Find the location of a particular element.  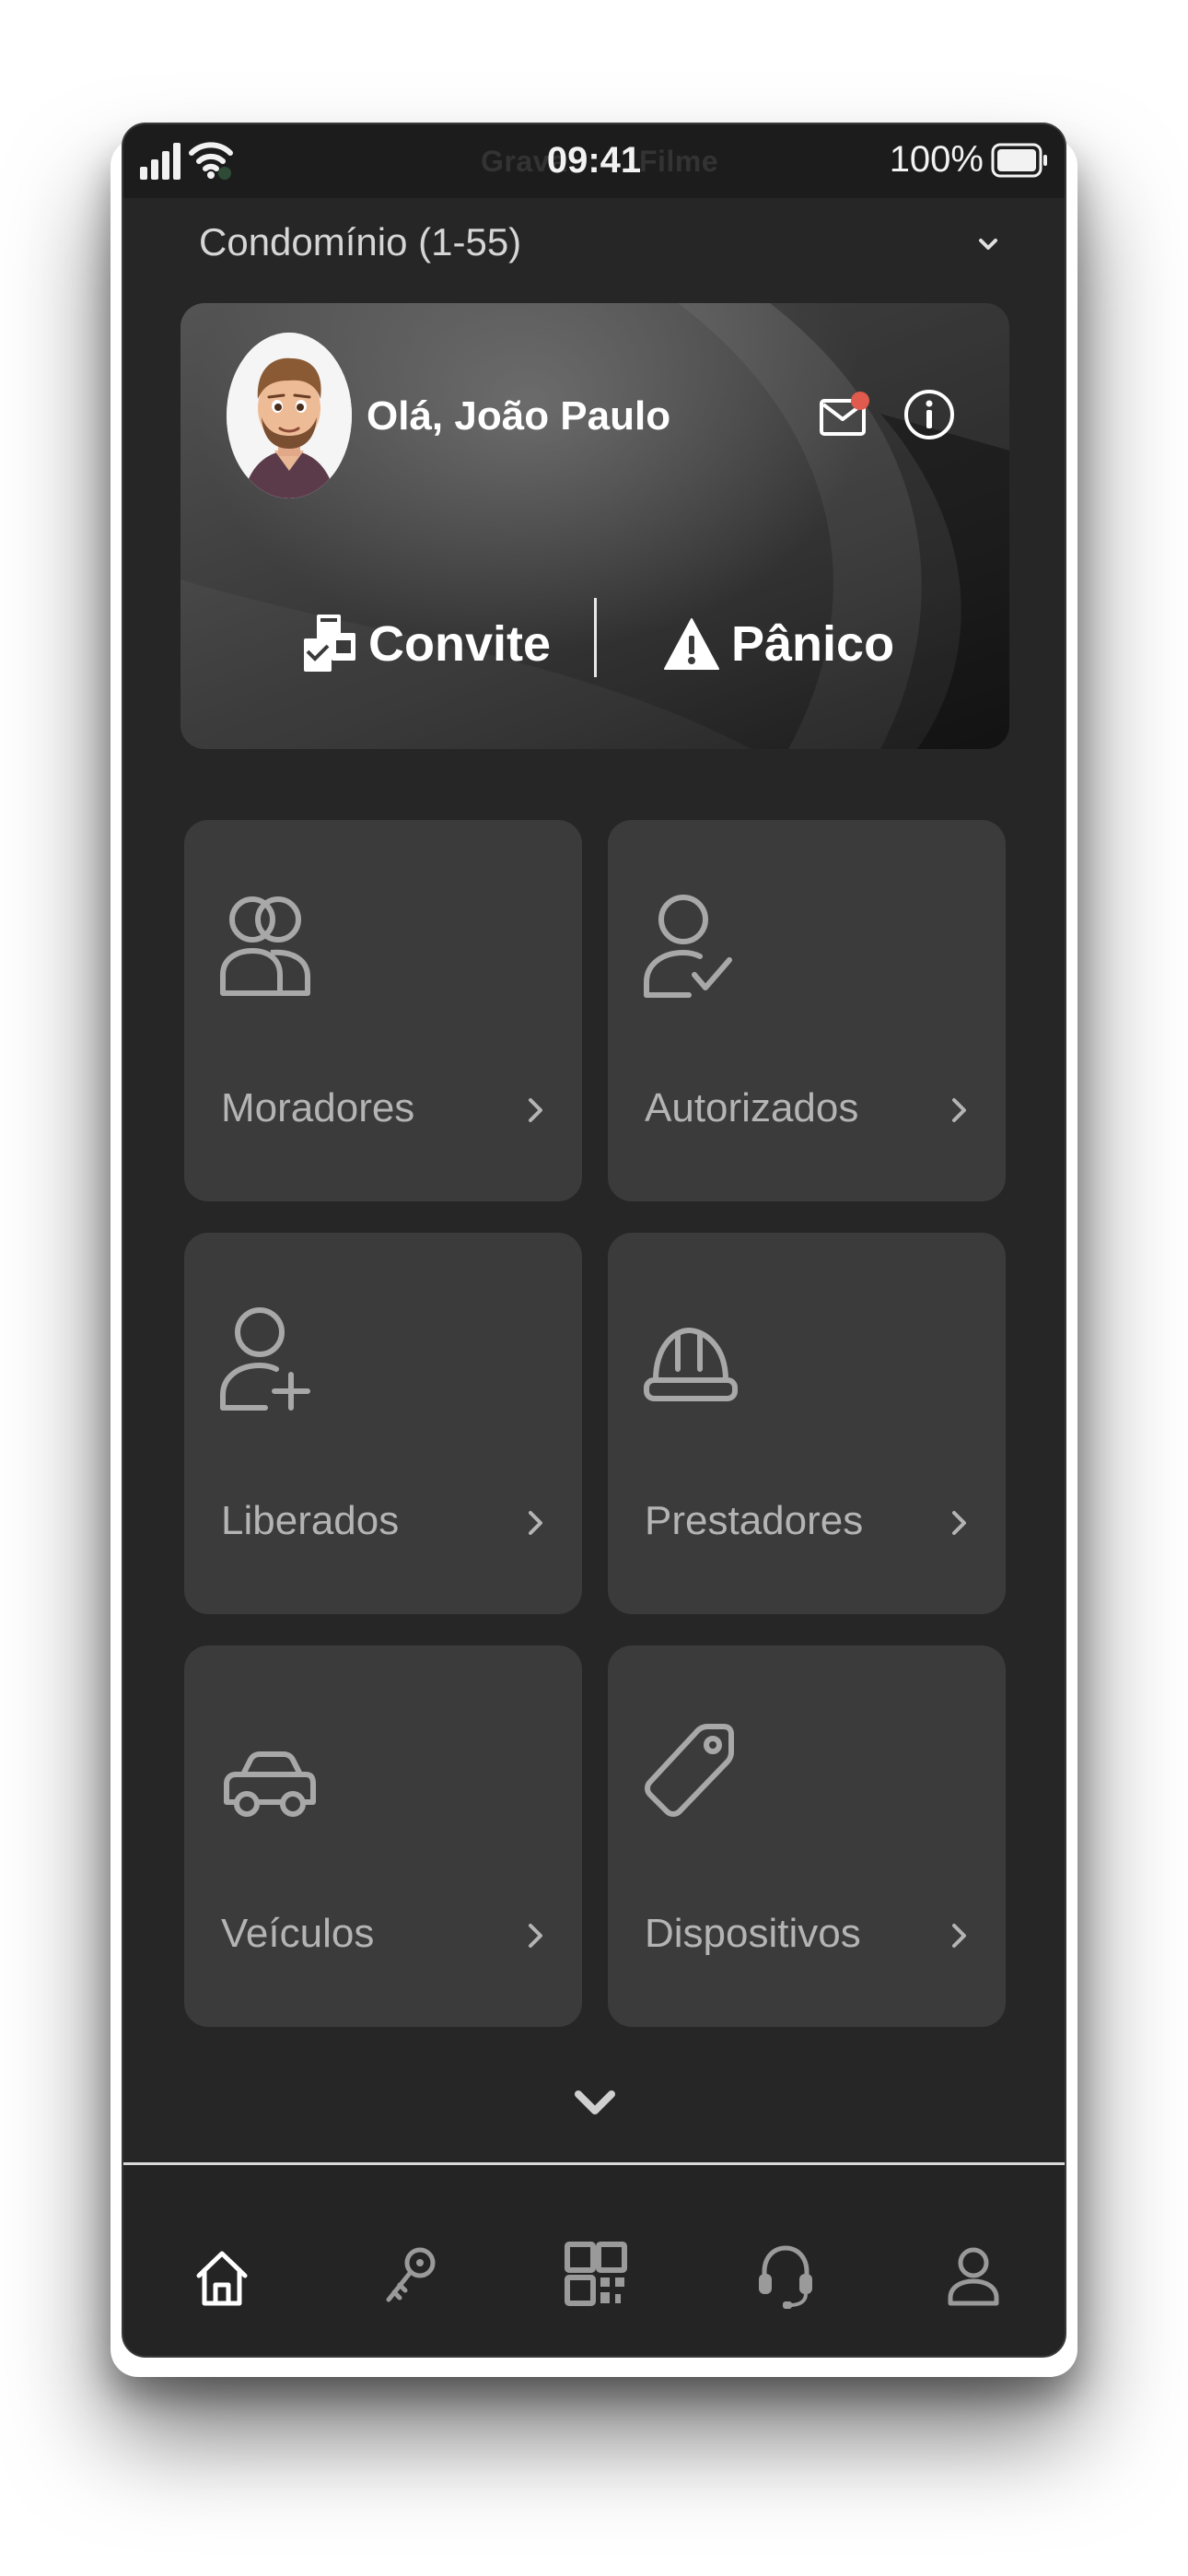

tile-dispositivos: Dispositivos is located at coordinates (807, 1836).